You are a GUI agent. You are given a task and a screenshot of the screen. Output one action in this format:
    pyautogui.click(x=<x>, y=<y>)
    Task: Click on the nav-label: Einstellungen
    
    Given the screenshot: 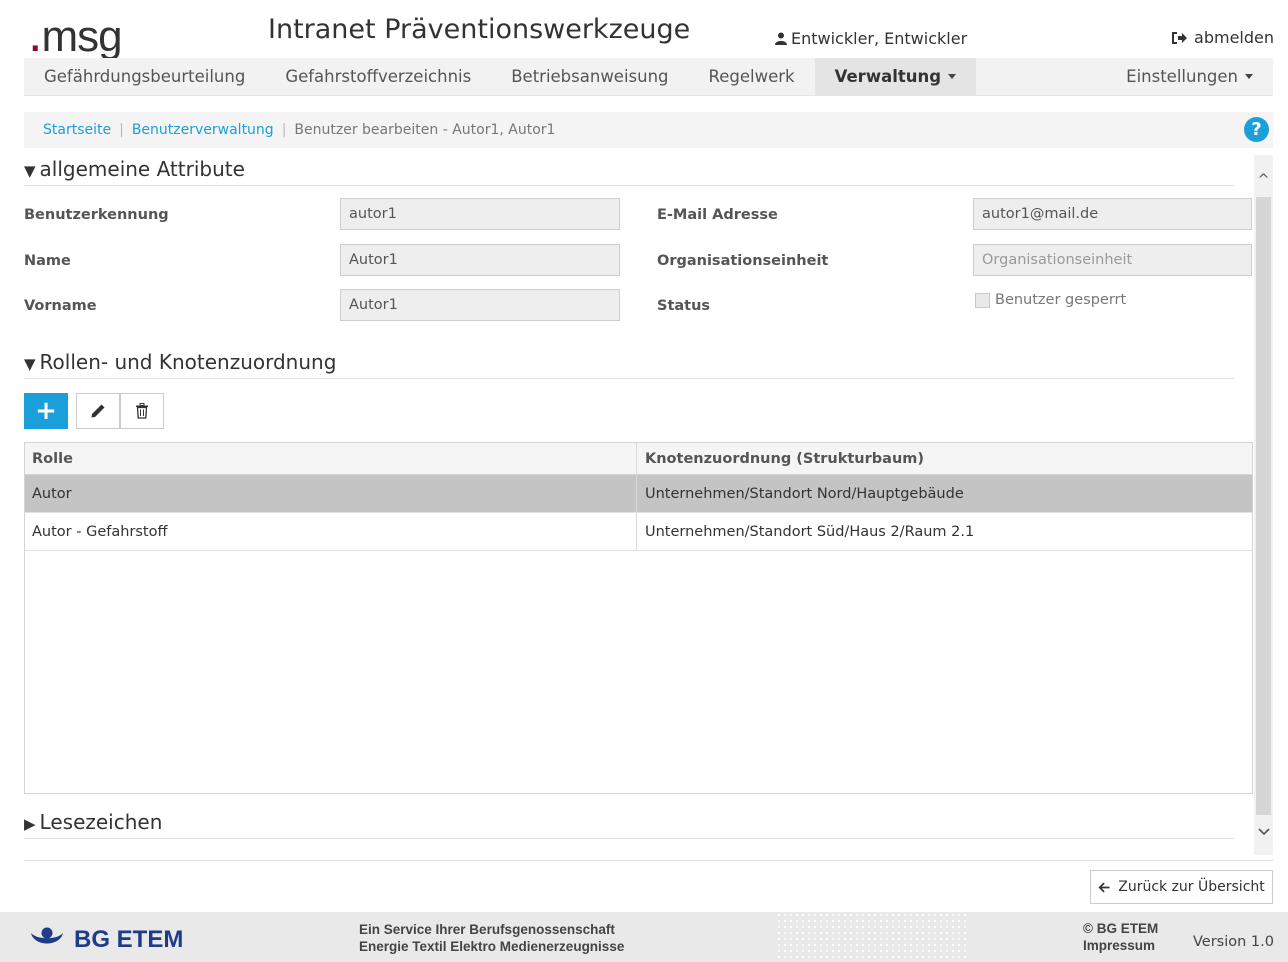 What is the action you would take?
    pyautogui.click(x=1182, y=76)
    